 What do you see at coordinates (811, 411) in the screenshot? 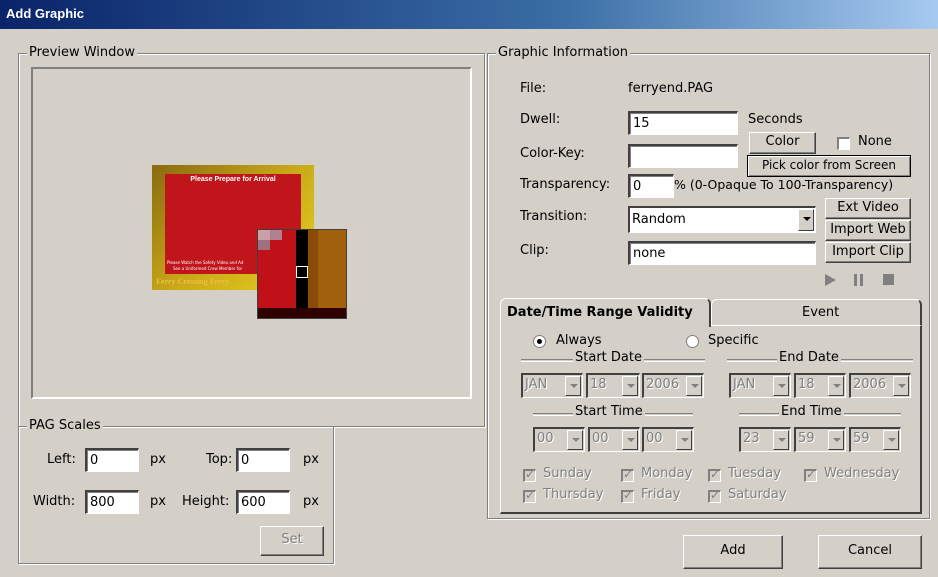
I see `end-time-label: End Time` at bounding box center [811, 411].